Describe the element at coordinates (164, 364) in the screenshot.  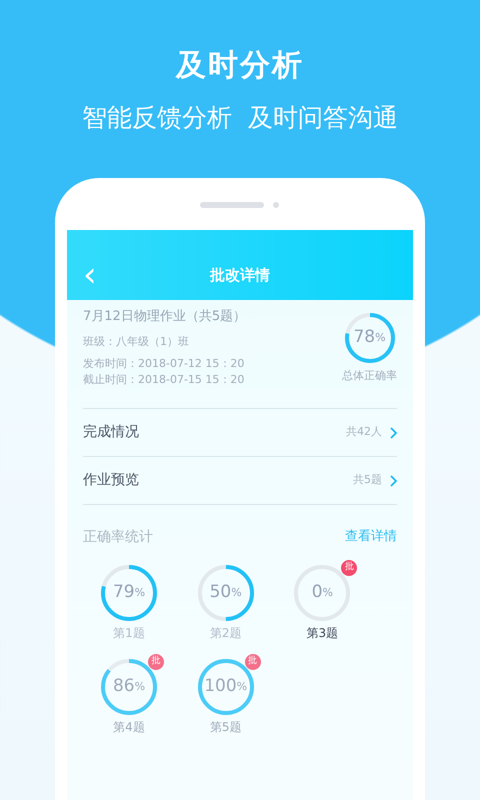
I see `publish-time: 发布时间：2018-07-12 15：20` at that location.